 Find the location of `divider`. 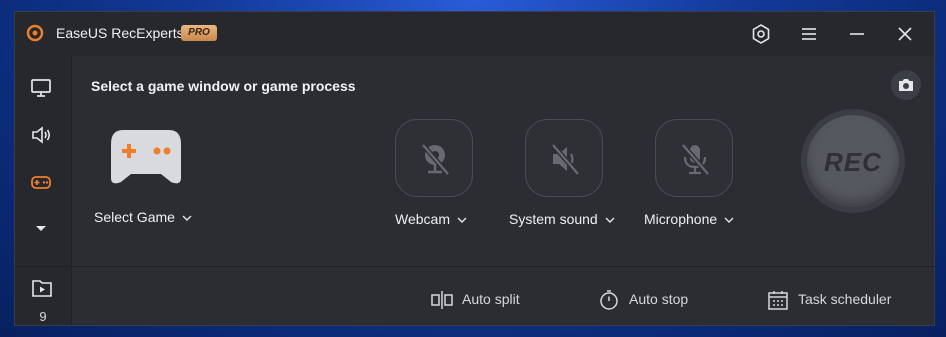

divider is located at coordinates (503, 266).